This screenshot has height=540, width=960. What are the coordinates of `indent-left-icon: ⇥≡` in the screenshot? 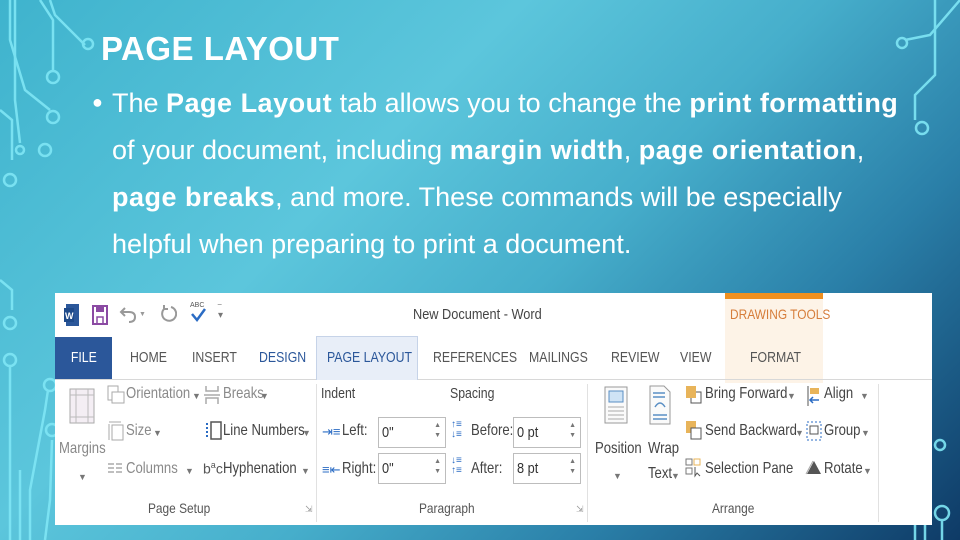 It's located at (331, 431).